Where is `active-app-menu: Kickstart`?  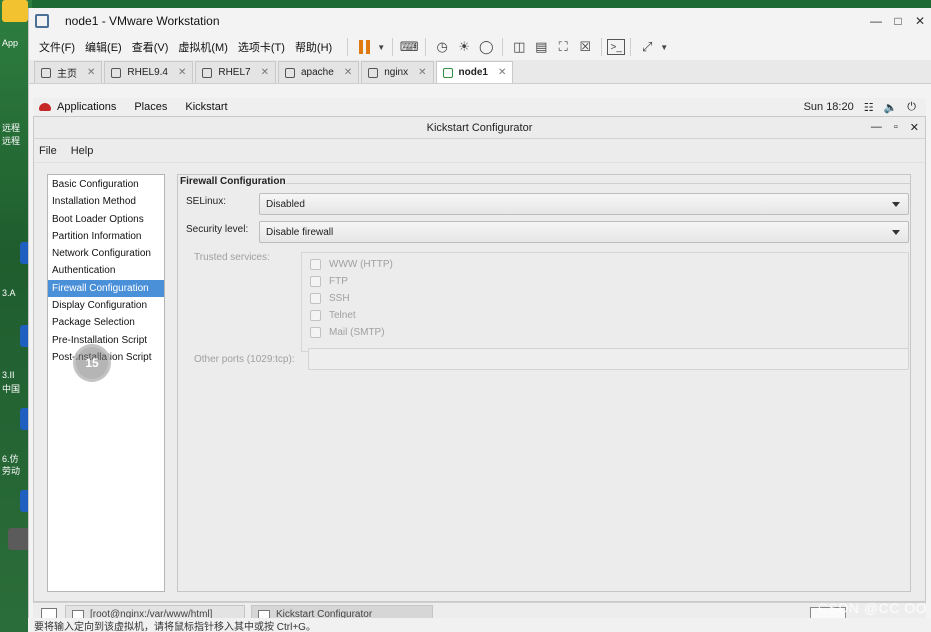 active-app-menu: Kickstart is located at coordinates (206, 107).